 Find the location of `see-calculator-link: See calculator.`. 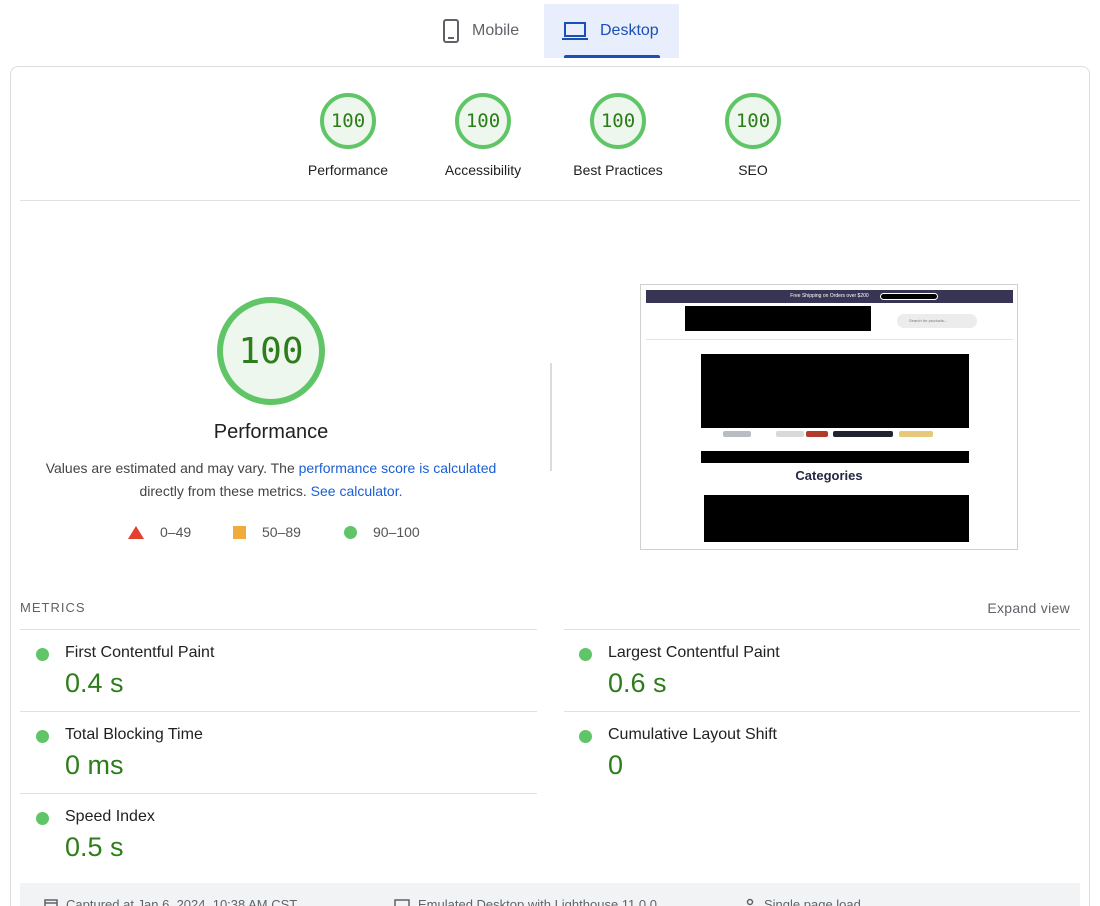

see-calculator-link: See calculator. is located at coordinates (357, 491).